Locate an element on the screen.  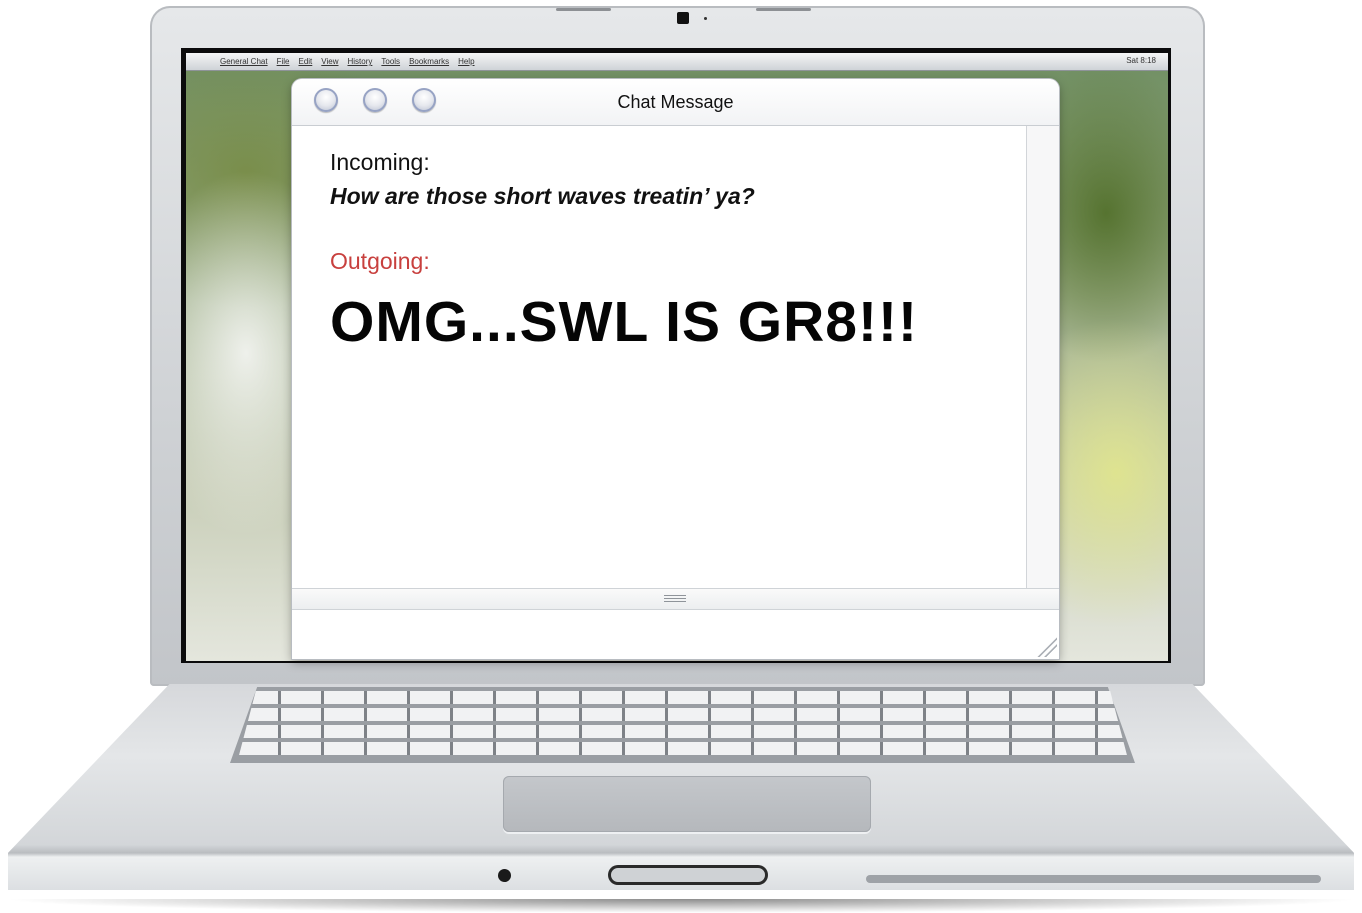
lid-latch-button is located at coordinates (688, 875).